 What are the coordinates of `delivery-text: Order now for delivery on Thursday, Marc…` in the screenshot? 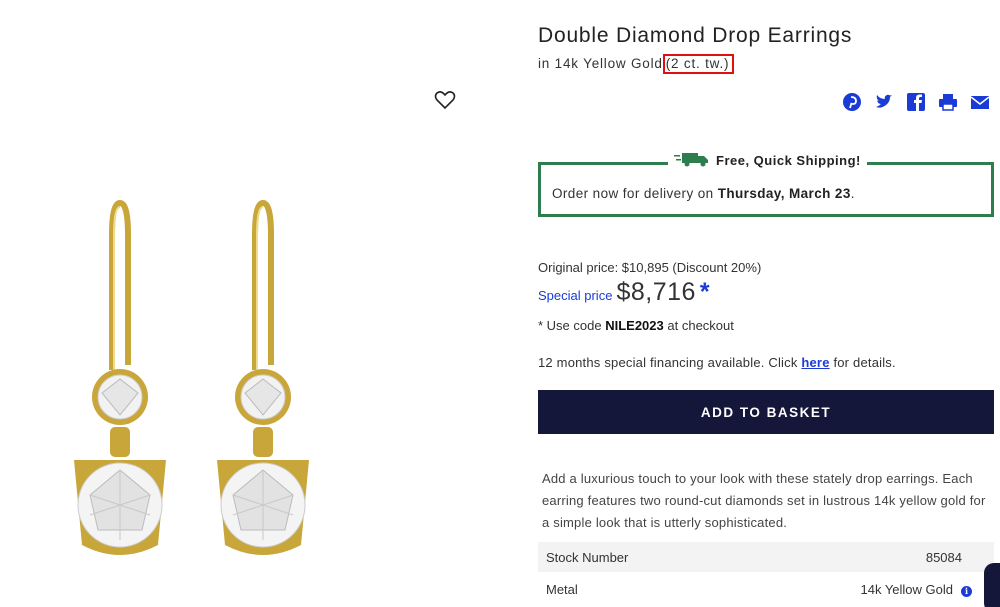 It's located at (703, 193).